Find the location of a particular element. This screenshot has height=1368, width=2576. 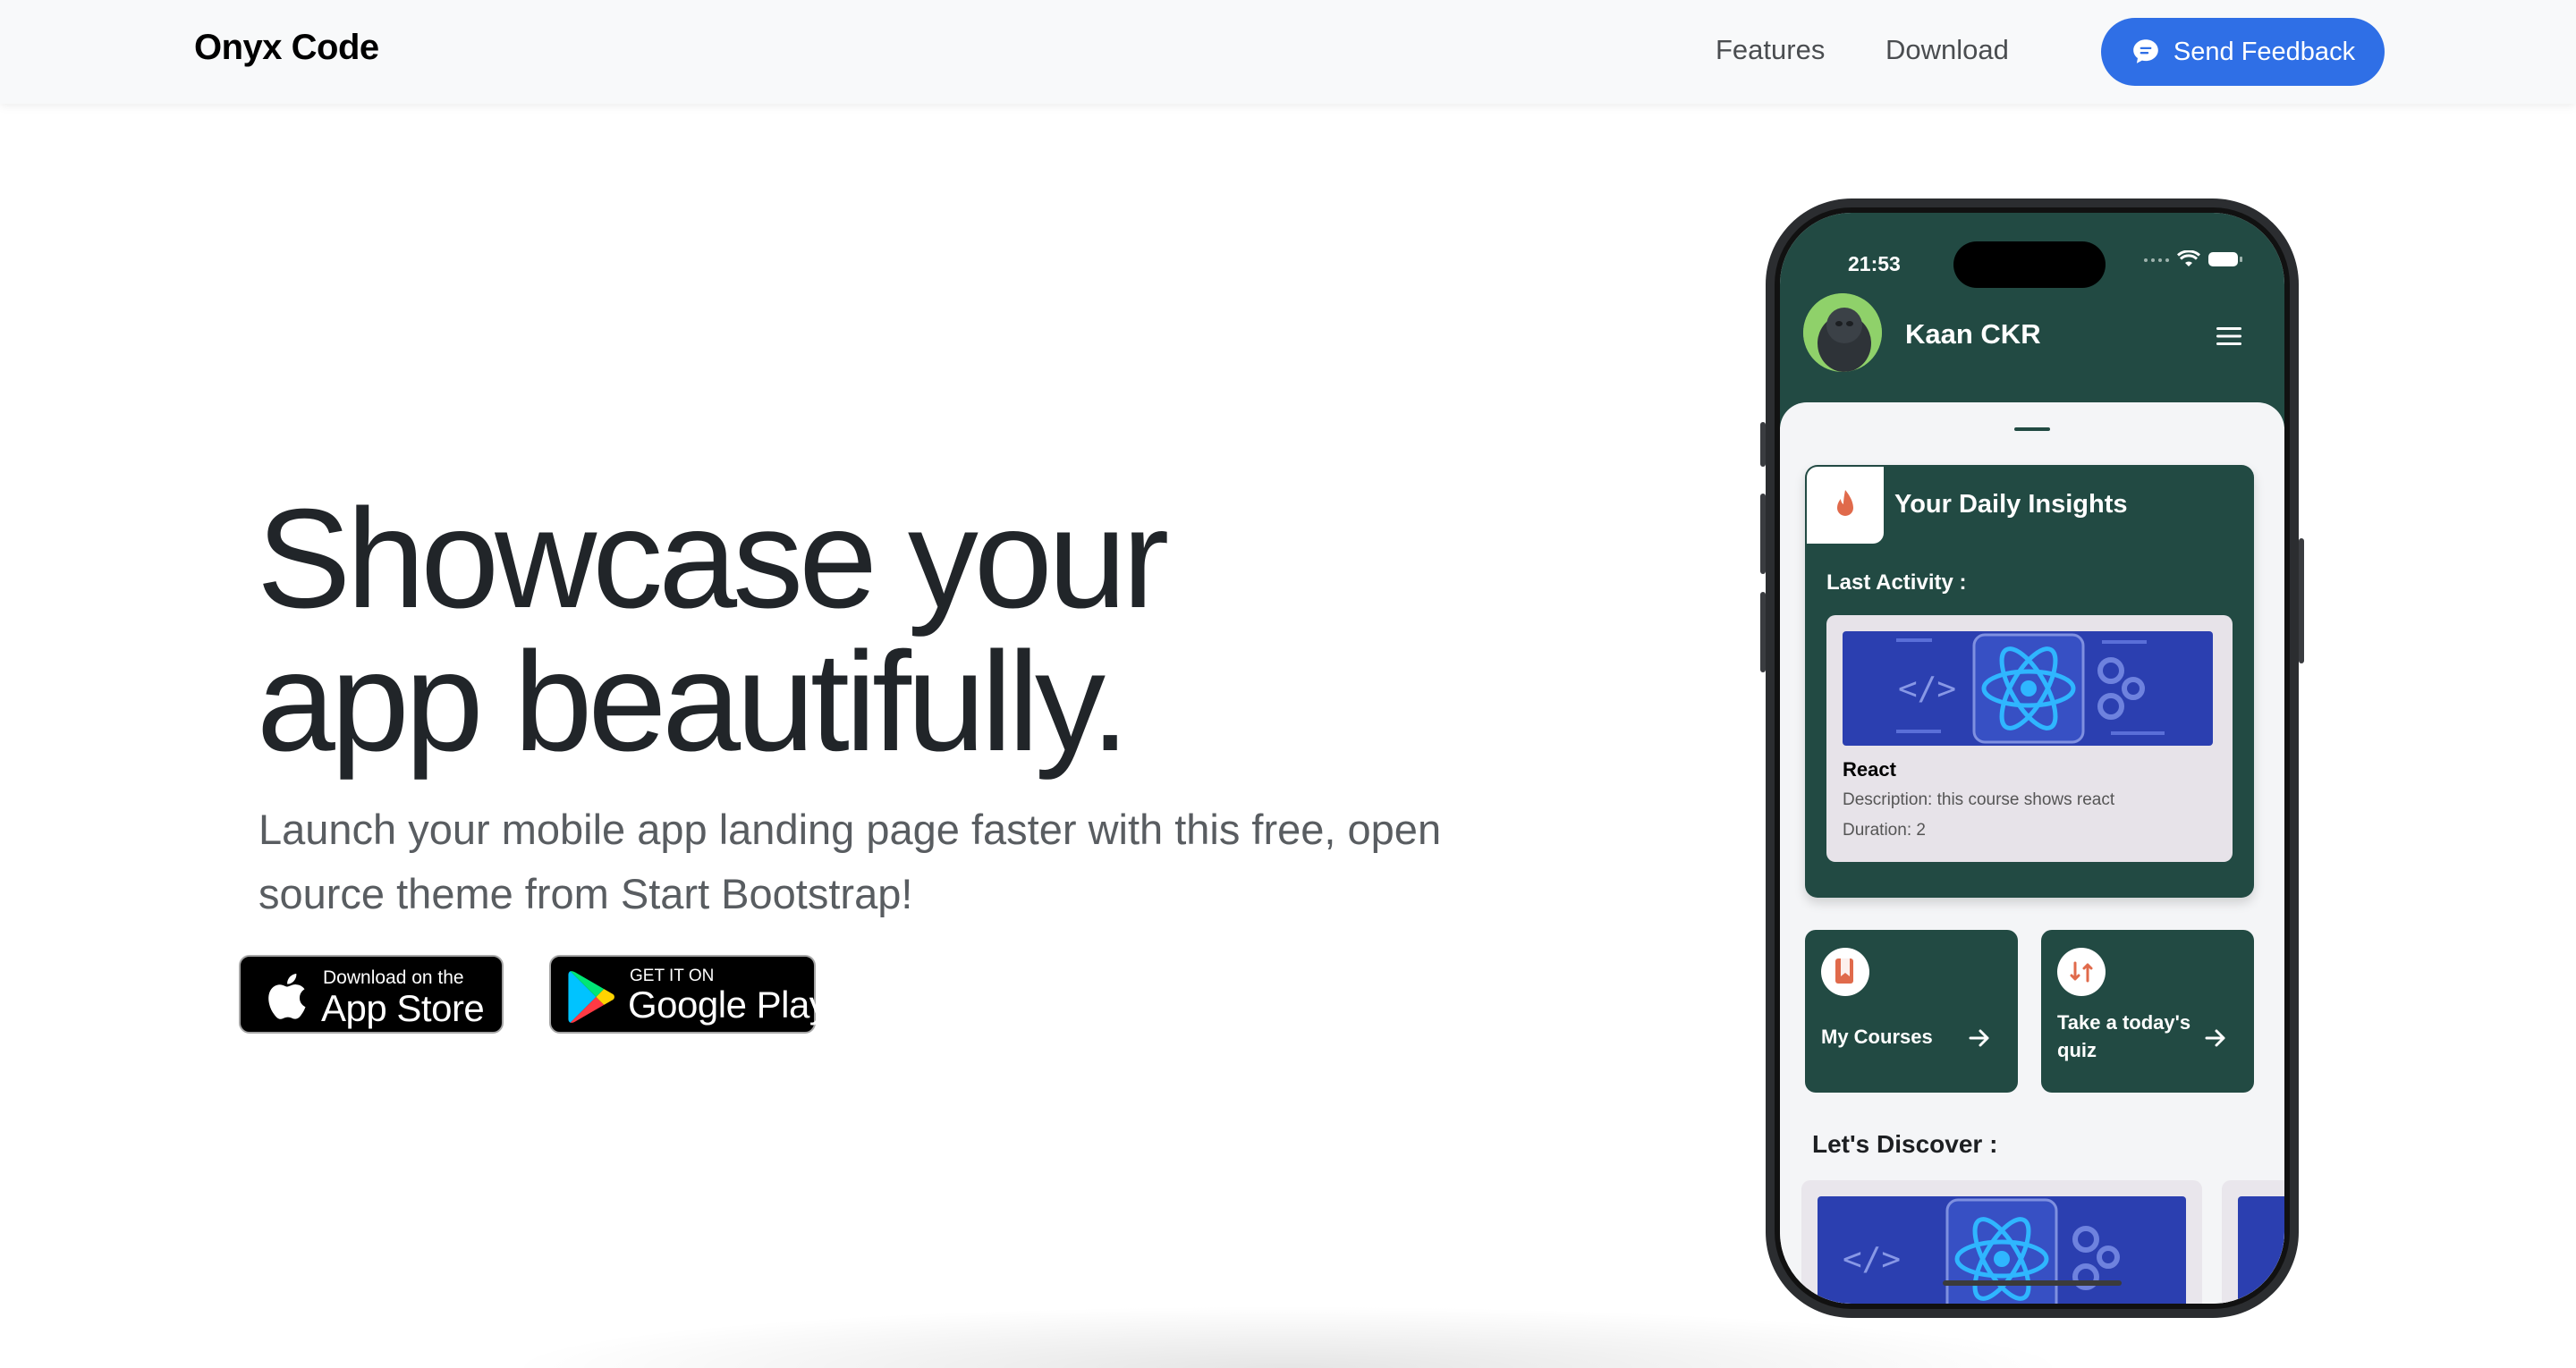

my-courses-label: My Courses is located at coordinates (1877, 1037).